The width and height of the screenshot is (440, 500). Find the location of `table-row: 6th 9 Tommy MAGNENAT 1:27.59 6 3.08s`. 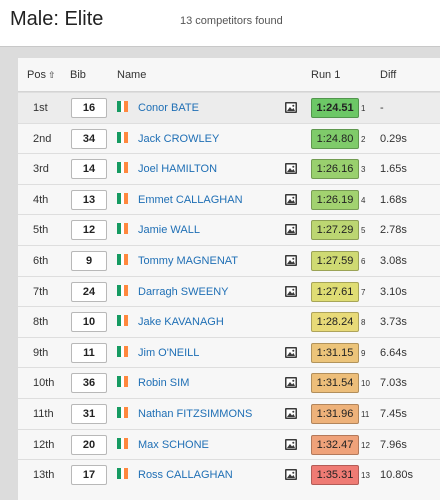

table-row: 6th 9 Tommy MAGNENAT 1:27.59 6 3.08s is located at coordinates (229, 261).